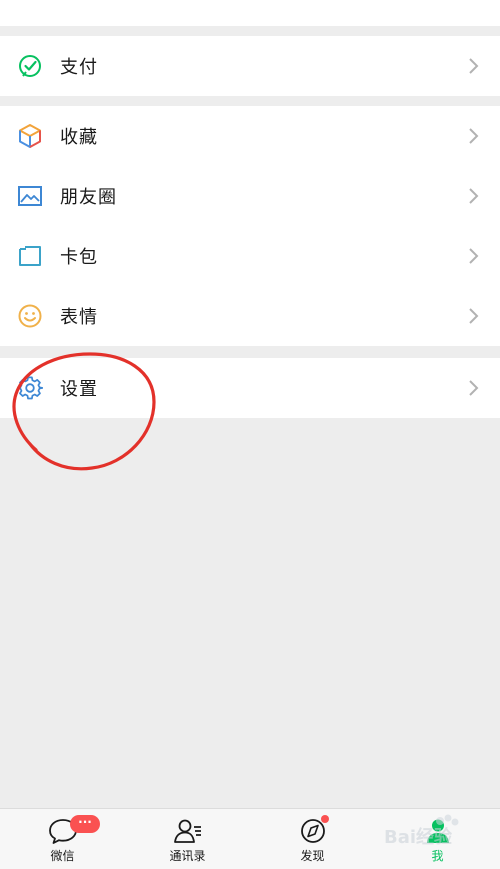 The image size is (500, 869). What do you see at coordinates (250, 136) in the screenshot?
I see `menu-item-favorites: 收藏` at bounding box center [250, 136].